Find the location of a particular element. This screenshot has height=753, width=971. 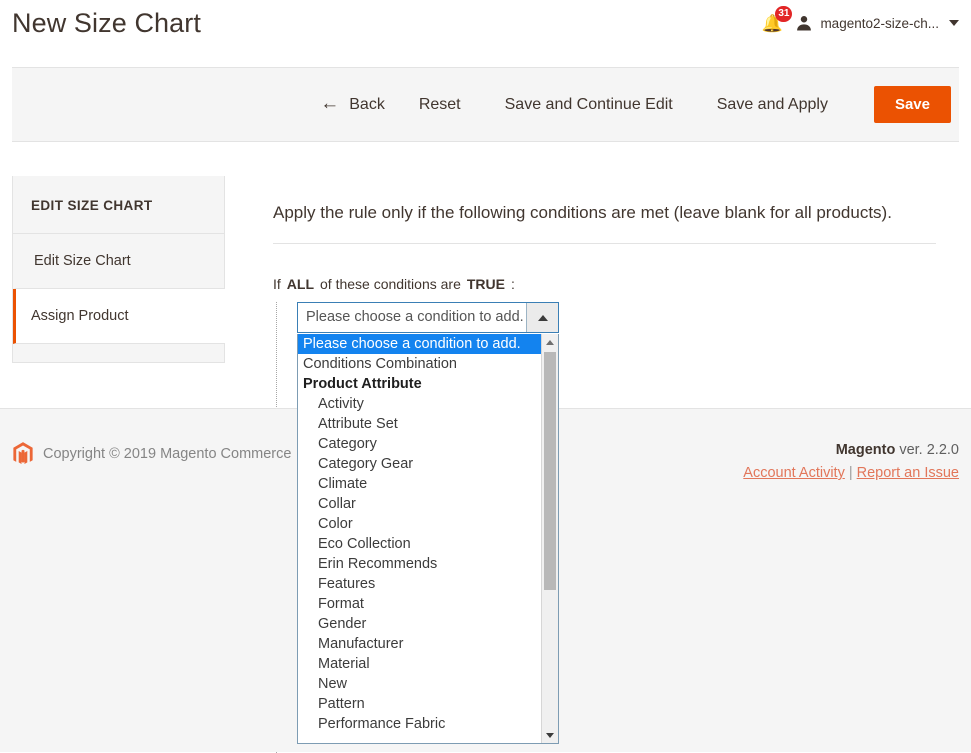

user-avatar-icon is located at coordinates (804, 23).